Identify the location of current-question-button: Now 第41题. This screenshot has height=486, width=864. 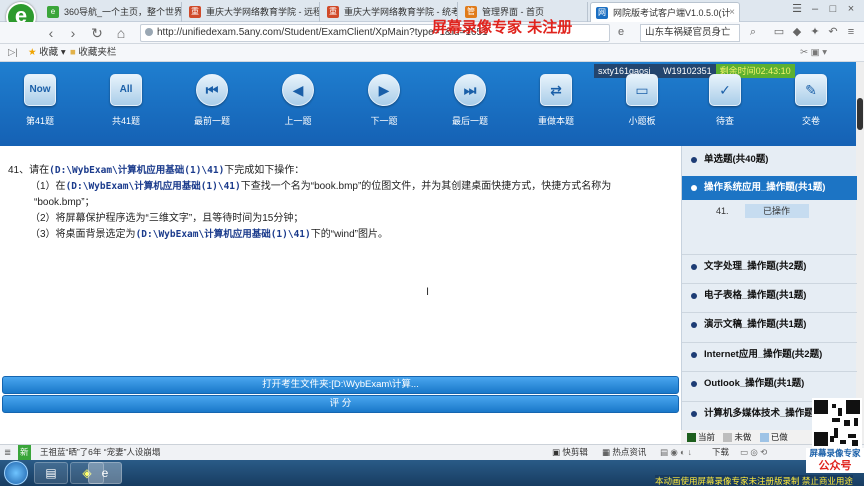
(40, 100).